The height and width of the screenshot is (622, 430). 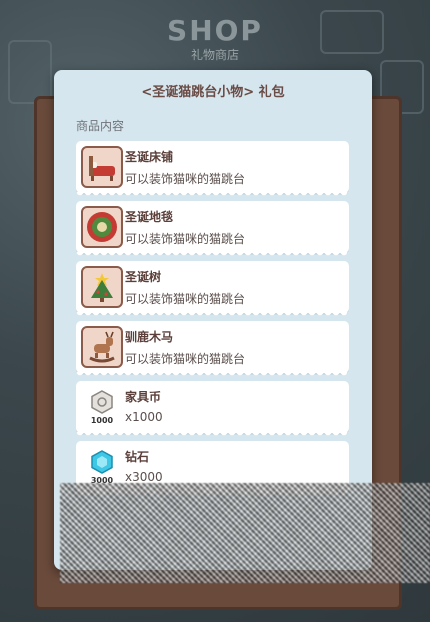 I want to click on coin-amount-badge: 1000, so click(x=102, y=420).